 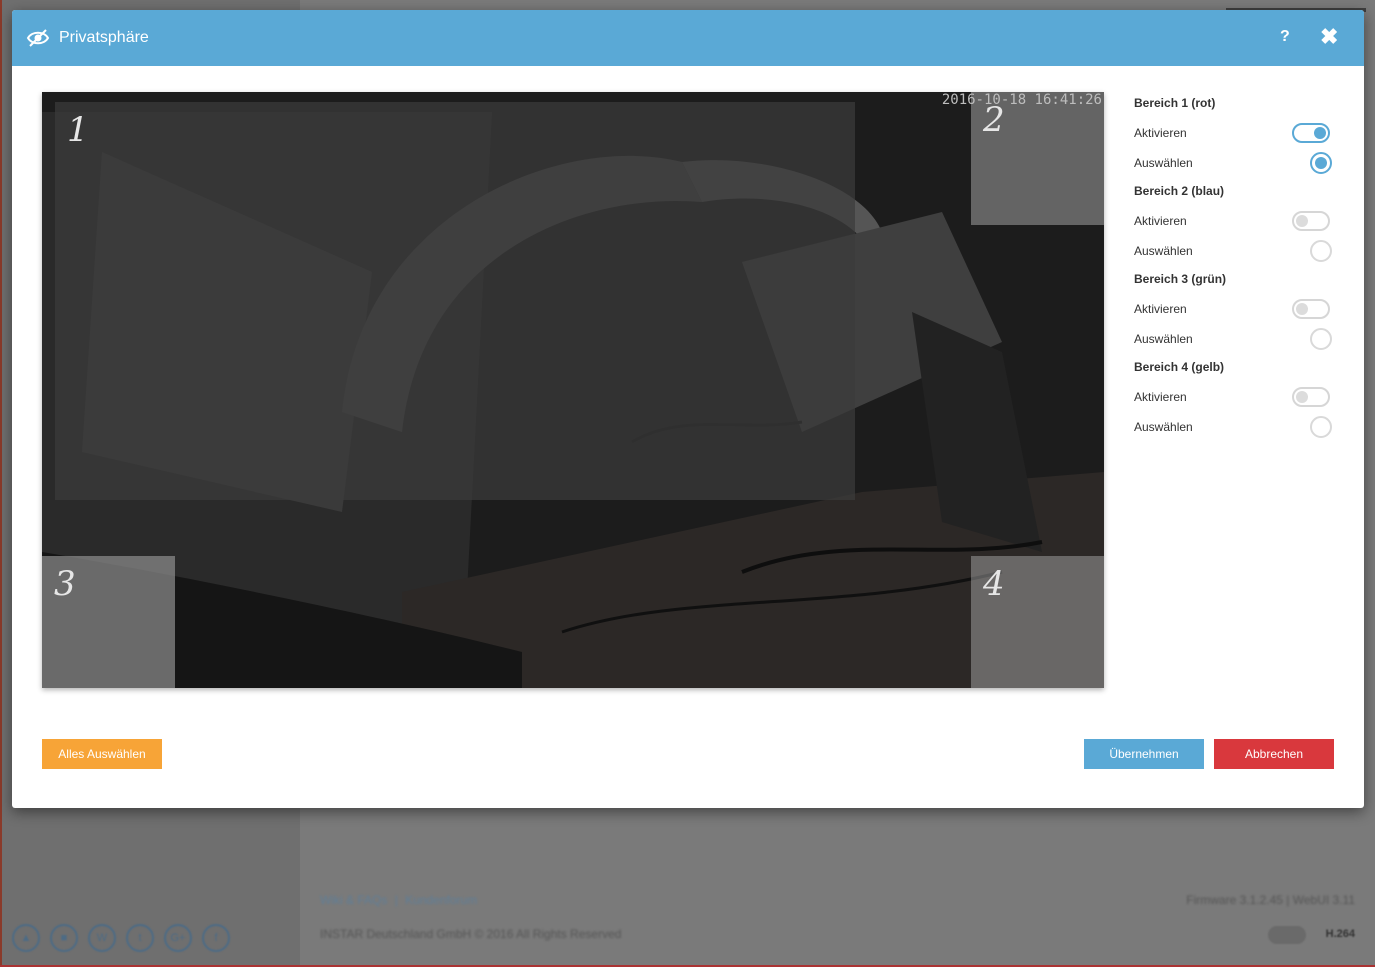 I want to click on area-number: 3, so click(x=65, y=584).